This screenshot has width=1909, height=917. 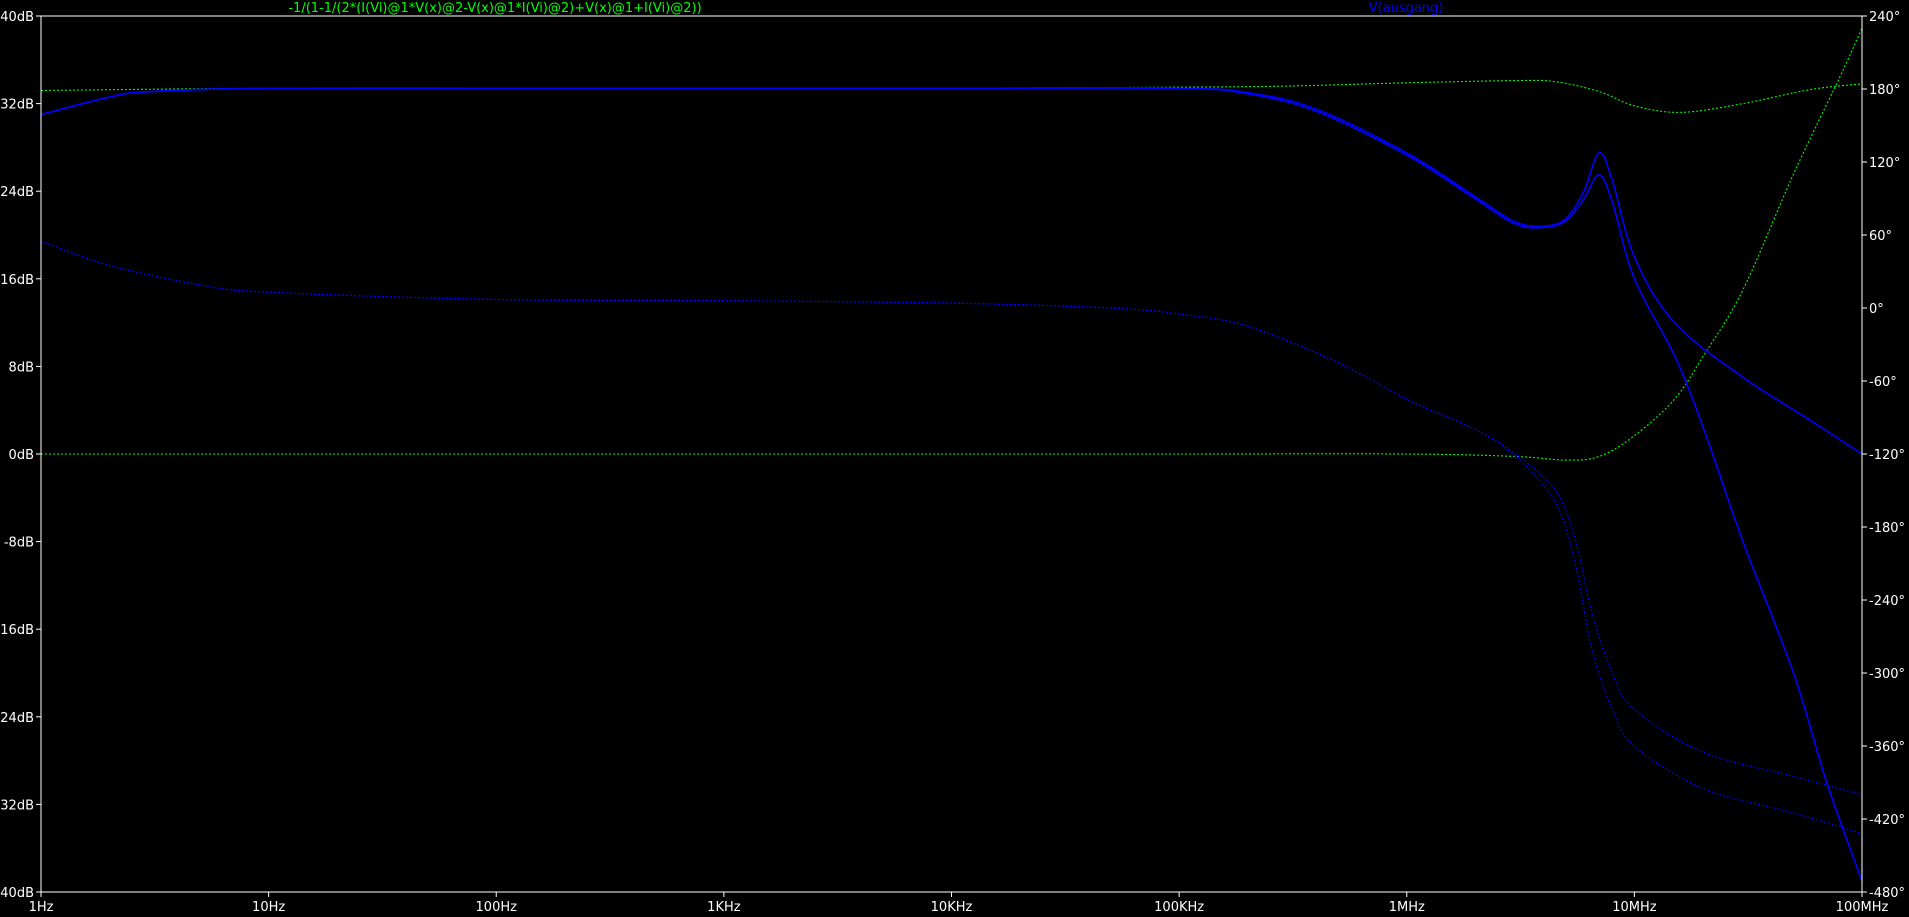 What do you see at coordinates (1634, 907) in the screenshot?
I see `x-tick-label: 10MHz` at bounding box center [1634, 907].